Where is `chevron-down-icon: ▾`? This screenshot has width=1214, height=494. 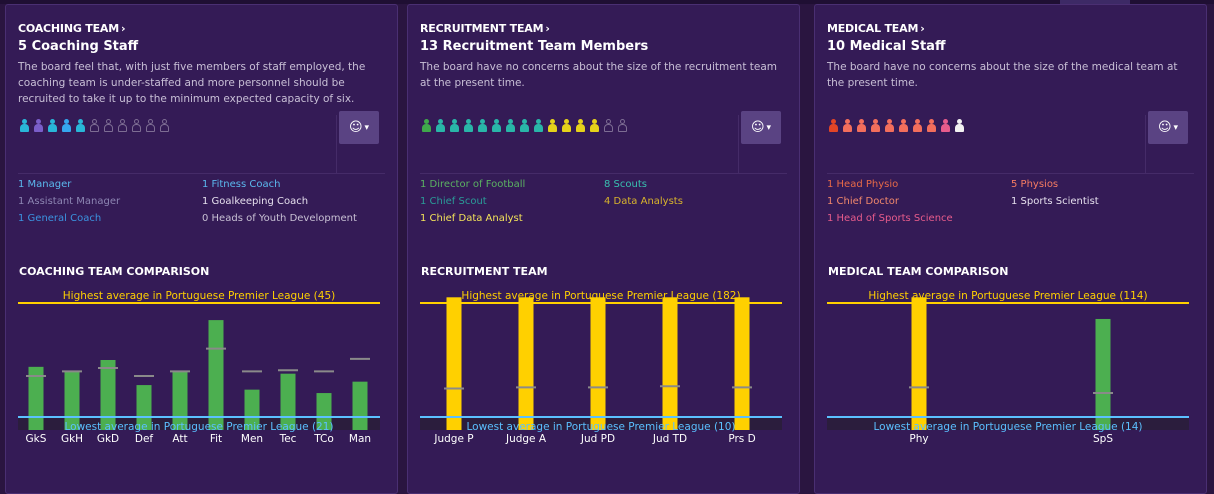
chevron-down-icon: ▾ is located at coordinates (367, 127).